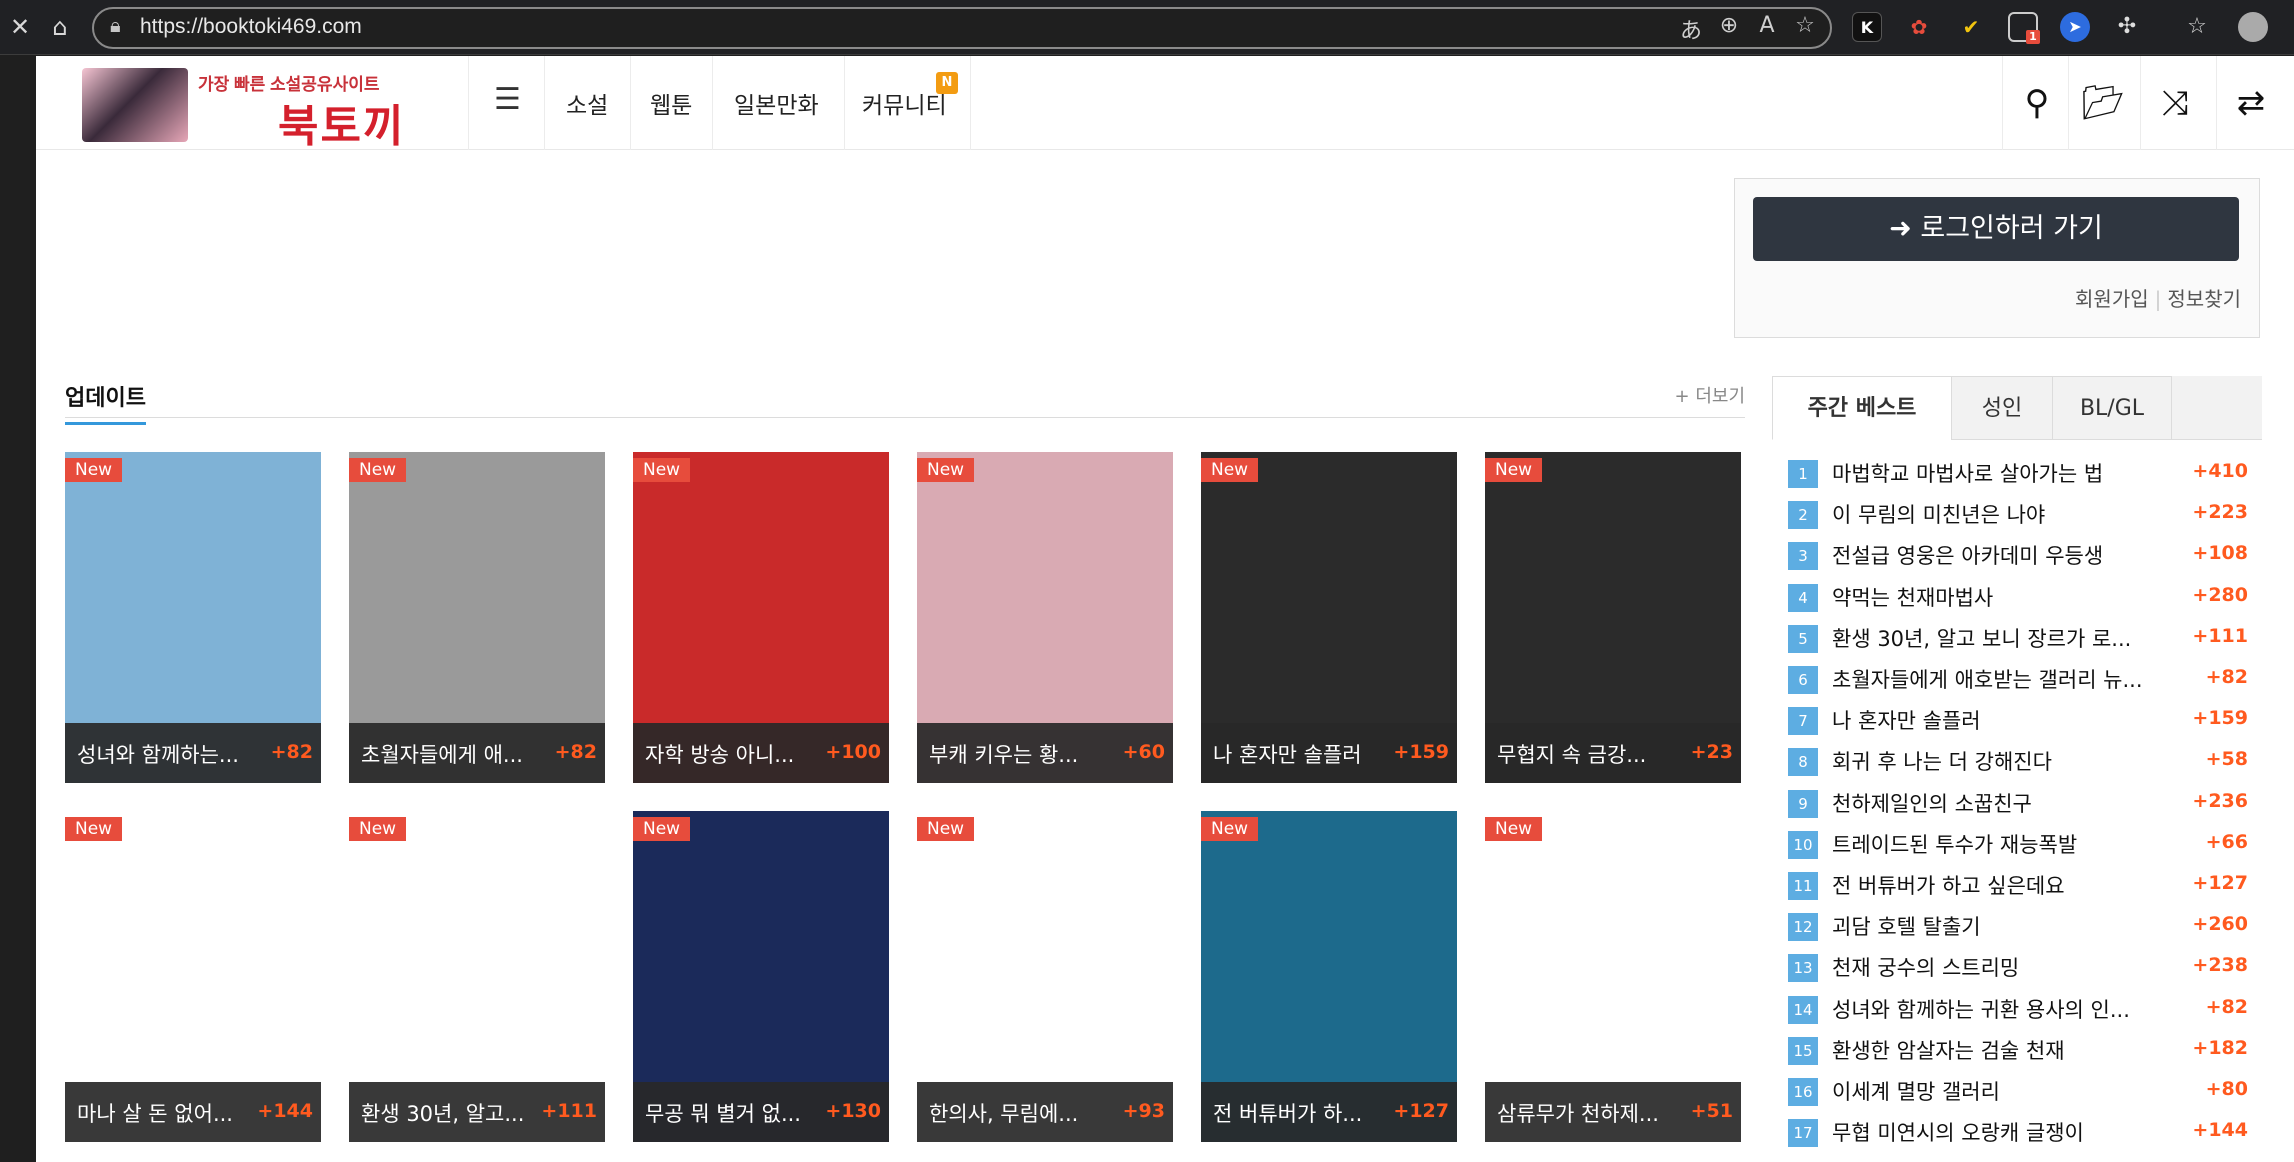 The height and width of the screenshot is (1162, 2294). What do you see at coordinates (2023, 845) in the screenshot?
I see `ranking-item: 10 트레이드된 투수가 재능폭발 +66` at bounding box center [2023, 845].